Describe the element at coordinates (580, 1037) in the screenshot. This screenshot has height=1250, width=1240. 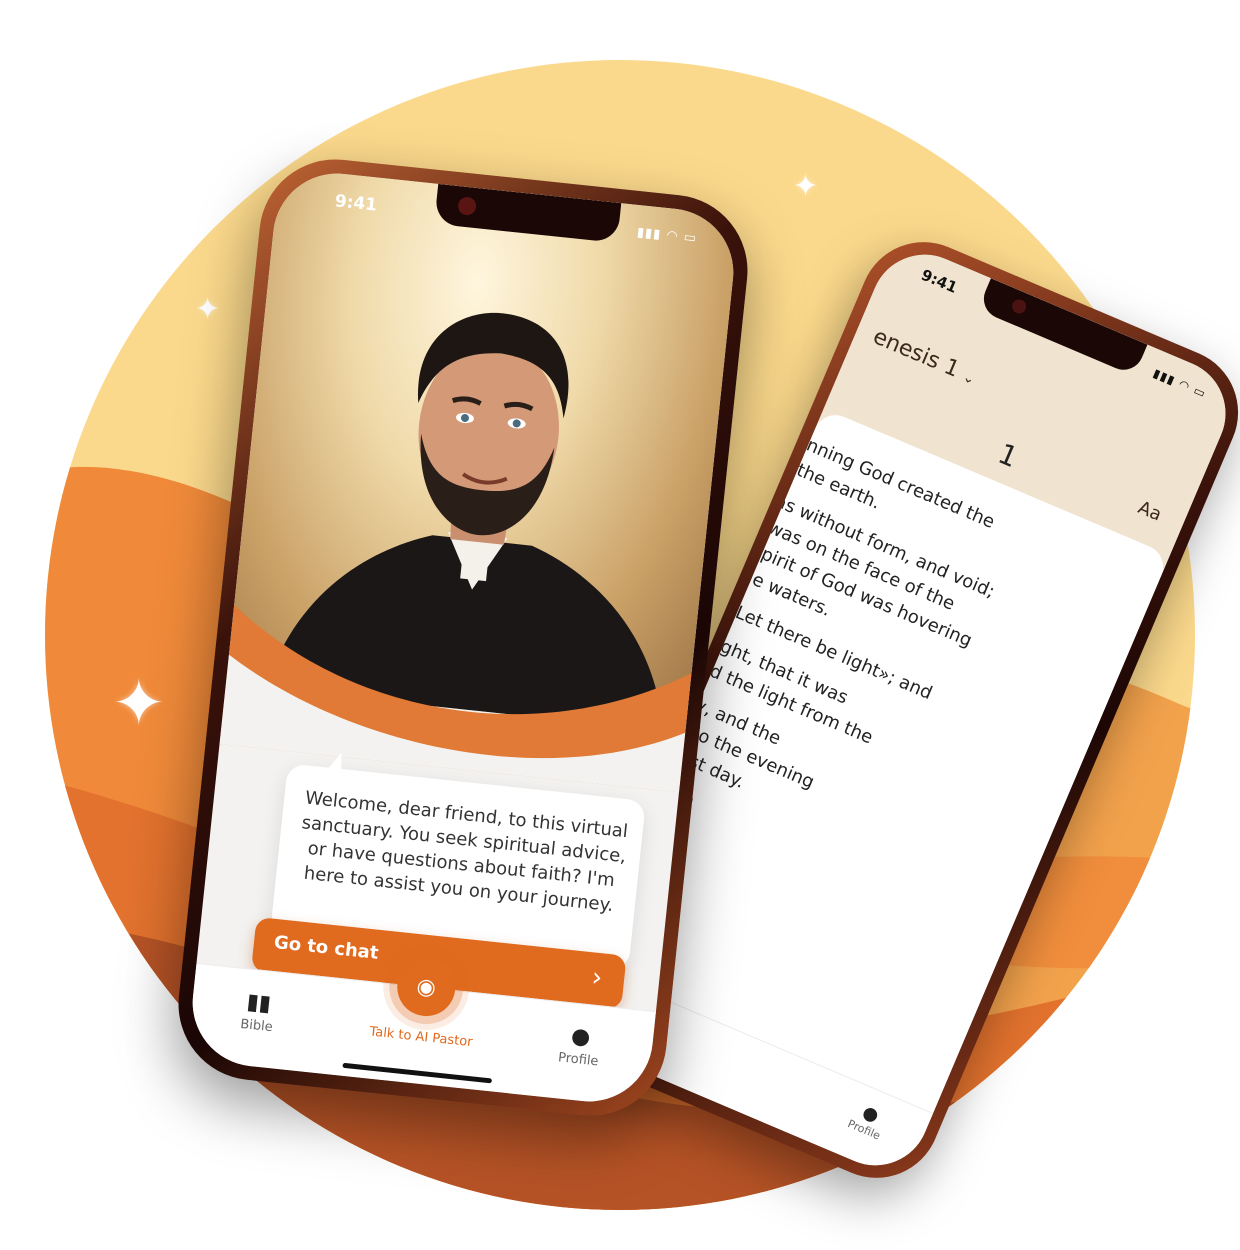
I see `profile-icon: ●` at that location.